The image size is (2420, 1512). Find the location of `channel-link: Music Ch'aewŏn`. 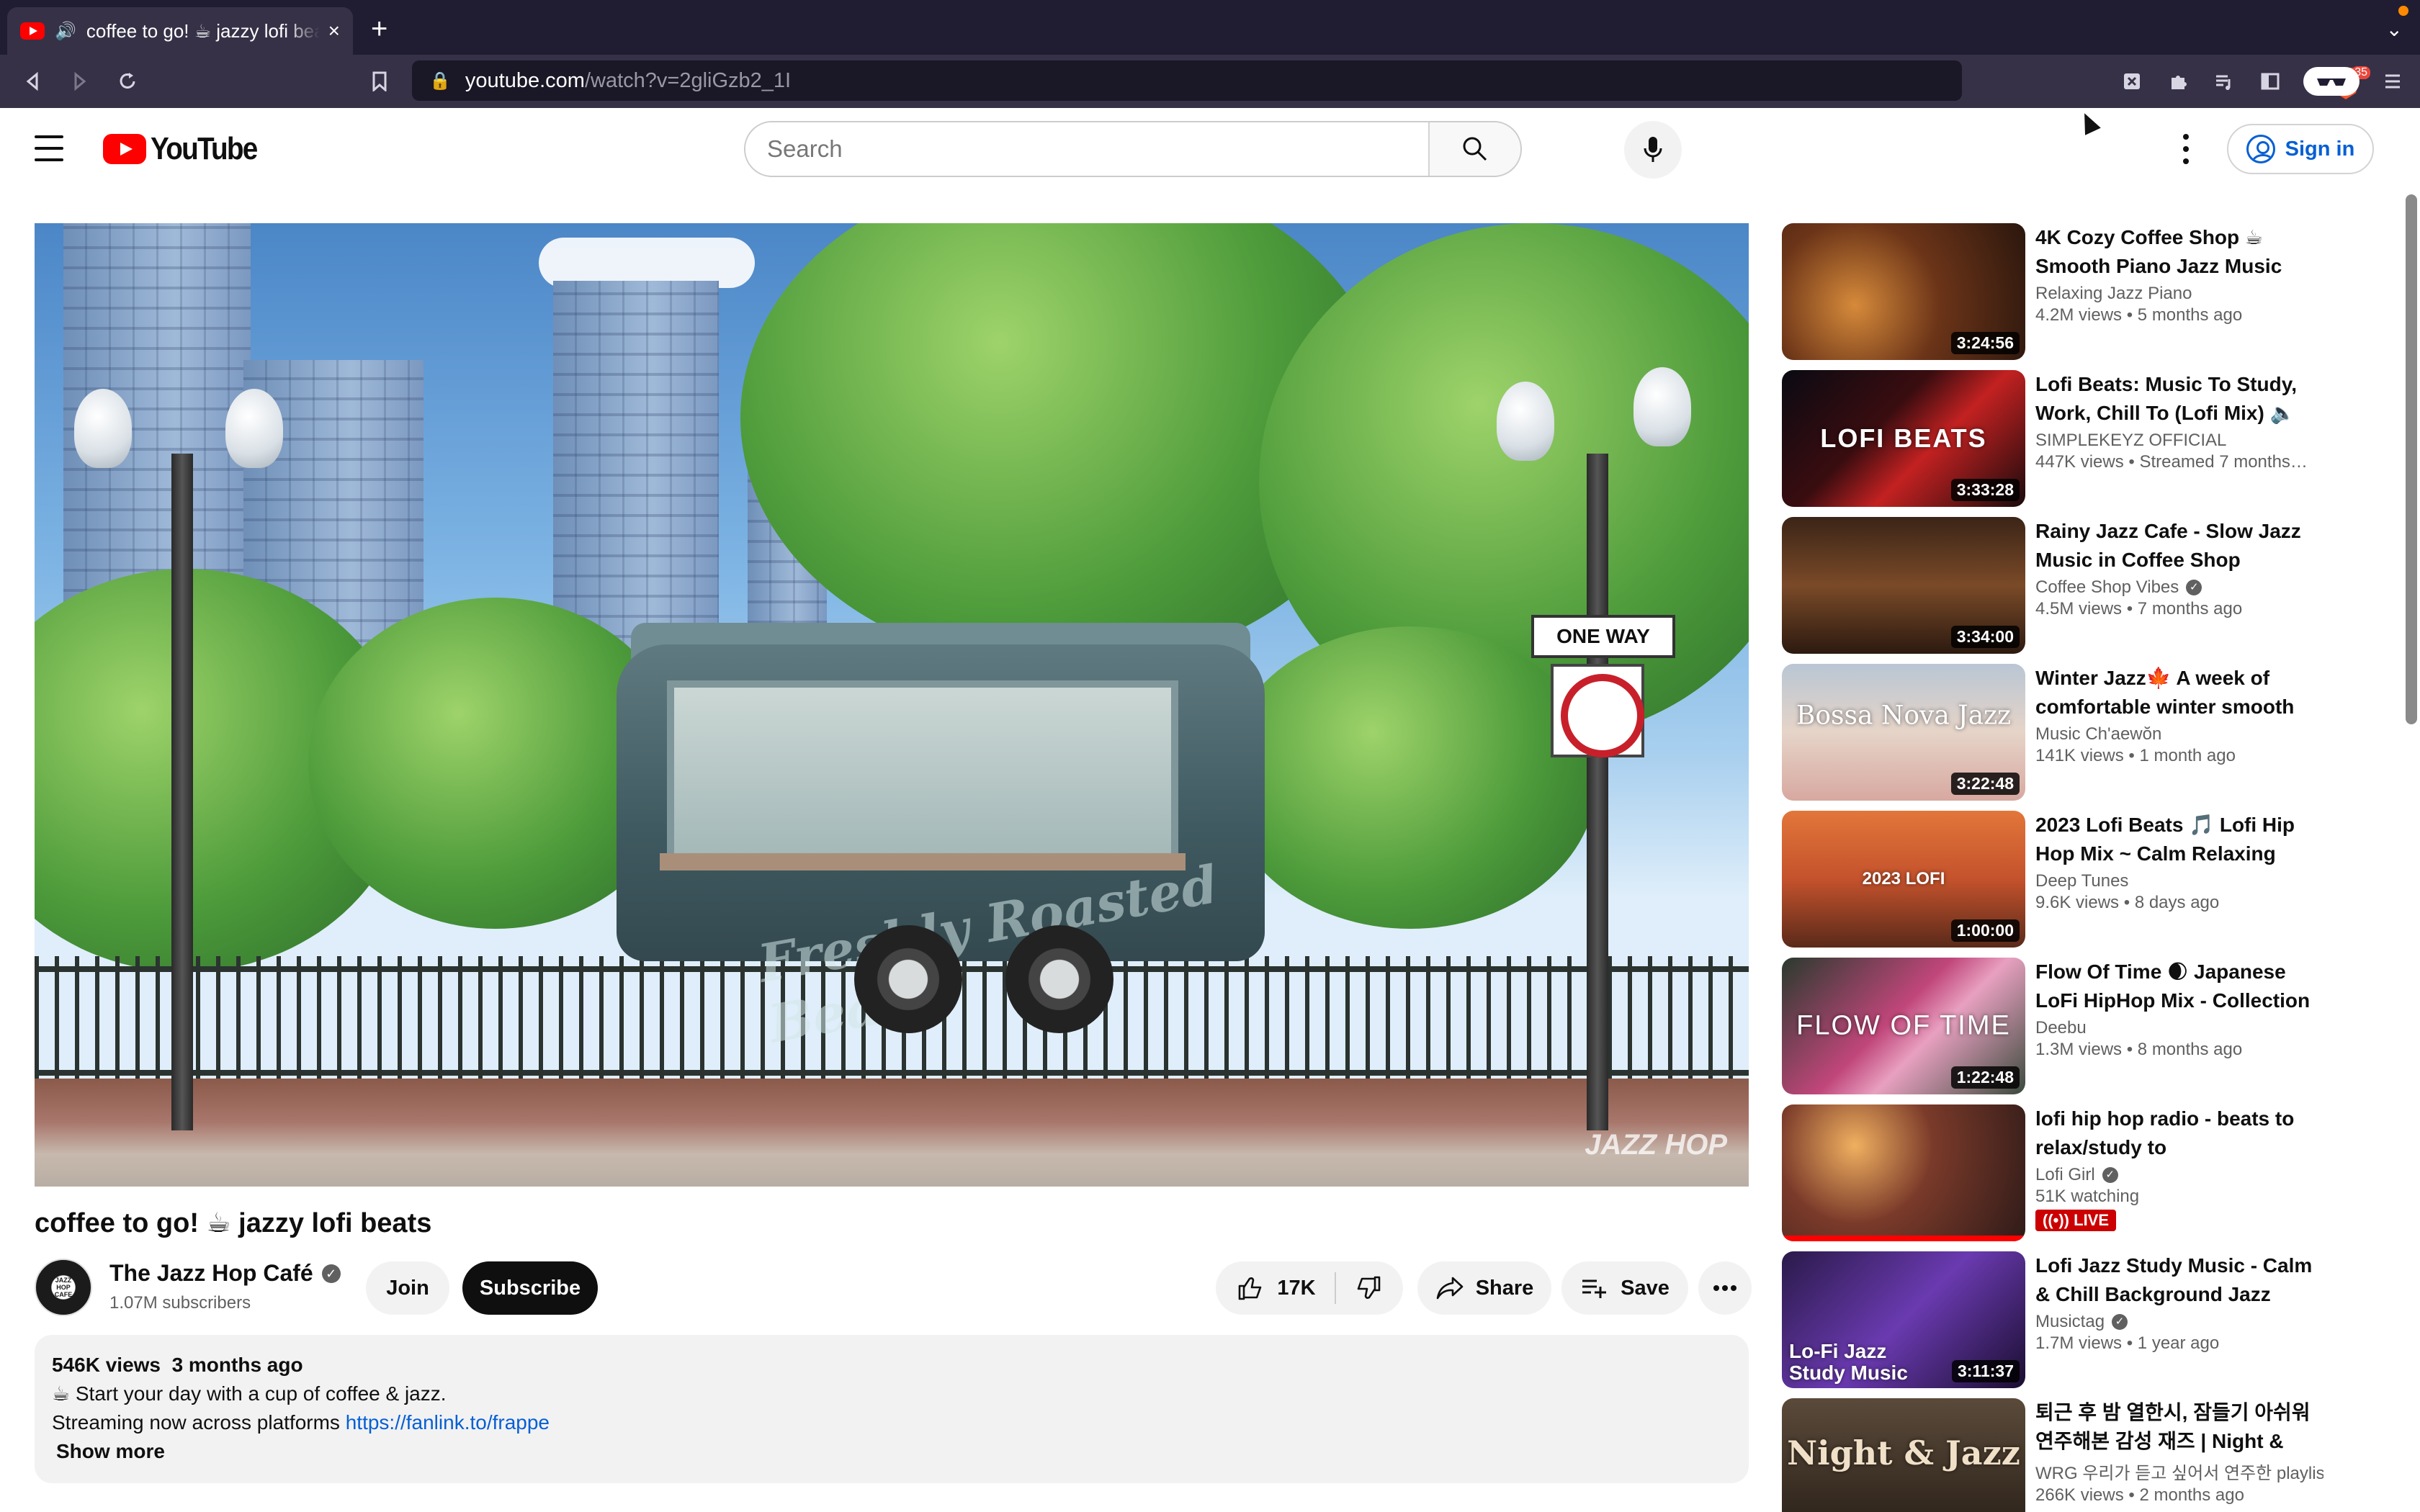

channel-link: Music Ch'aewŏn is located at coordinates (2098, 734).